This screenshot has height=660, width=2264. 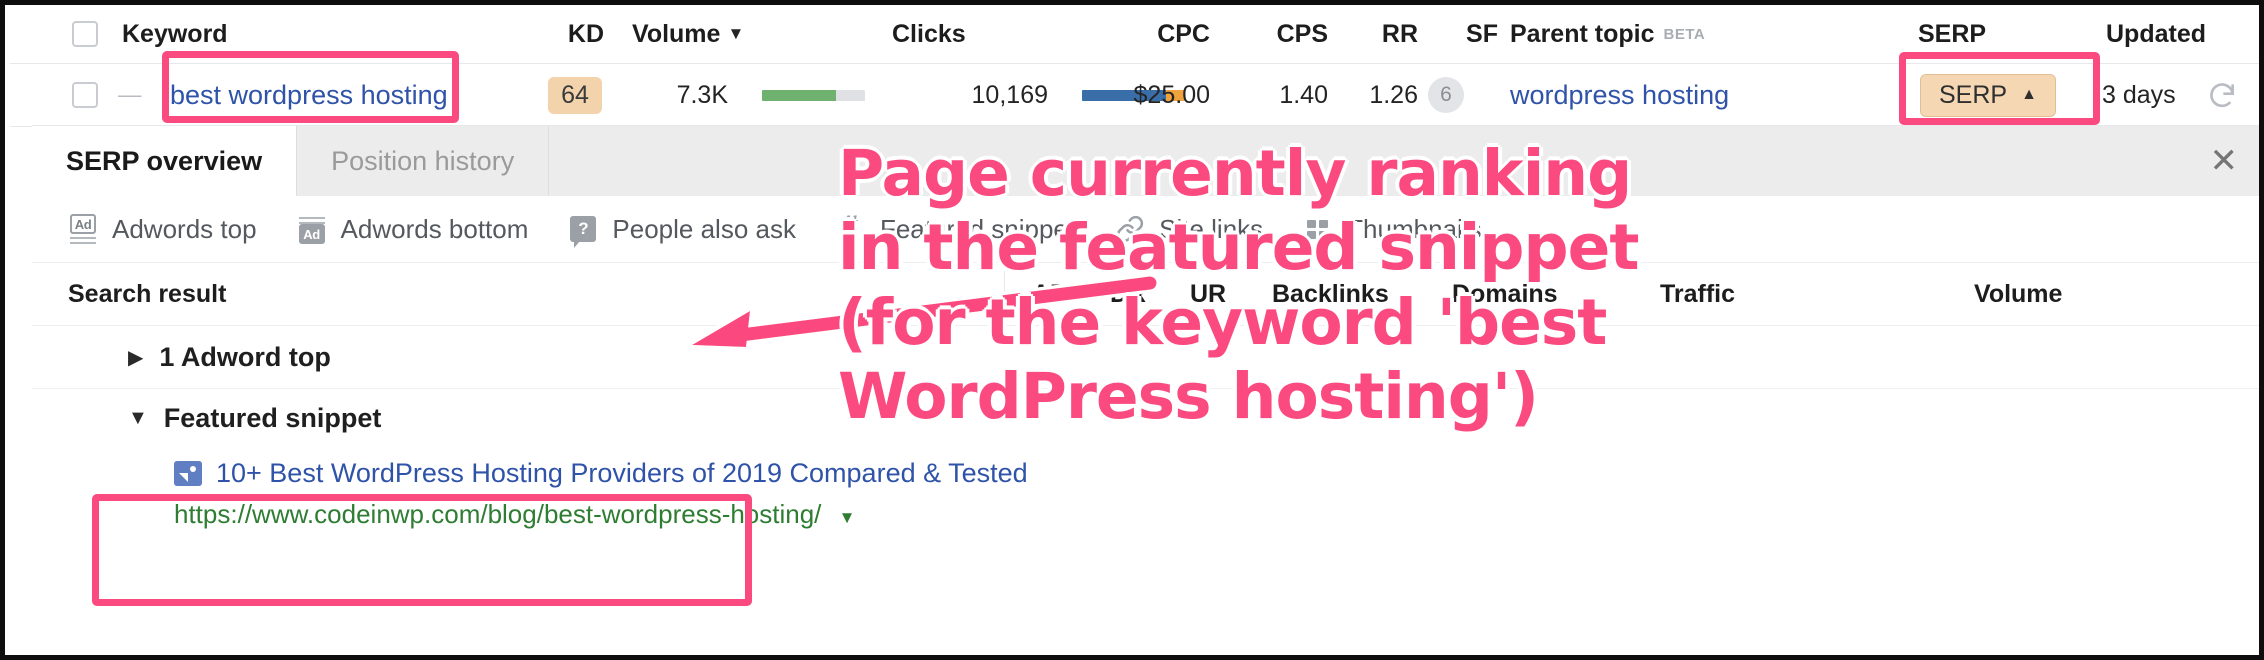 What do you see at coordinates (312, 229) in the screenshot?
I see `adwords-bottom-icon: Ad` at bounding box center [312, 229].